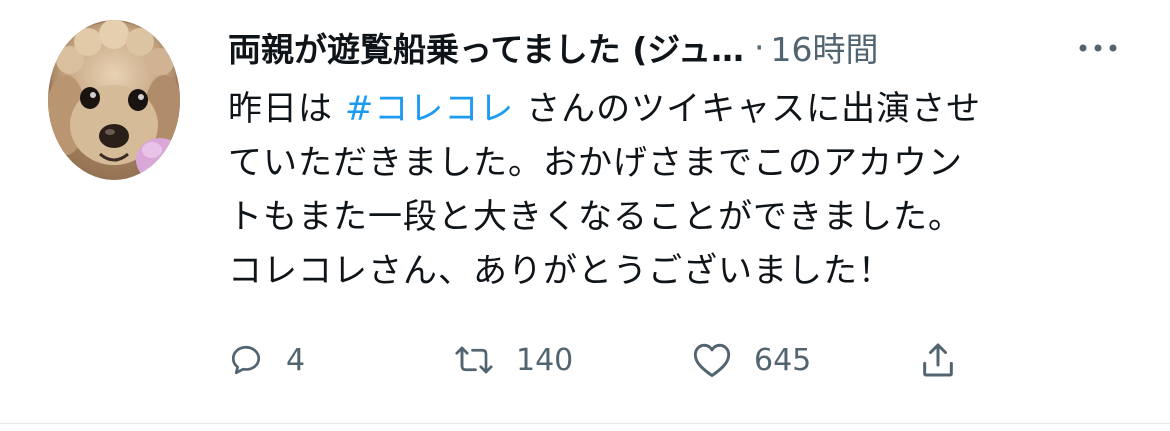 The height and width of the screenshot is (431, 1170). I want to click on more-button, so click(1098, 48).